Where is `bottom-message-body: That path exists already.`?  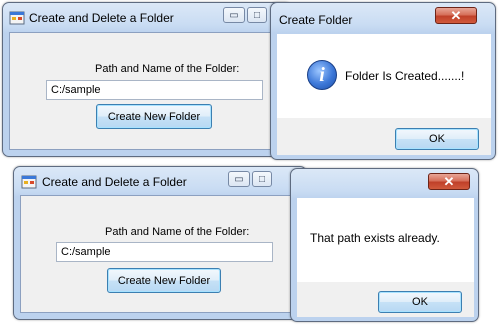 bottom-message-body: That path exists already. is located at coordinates (385, 240).